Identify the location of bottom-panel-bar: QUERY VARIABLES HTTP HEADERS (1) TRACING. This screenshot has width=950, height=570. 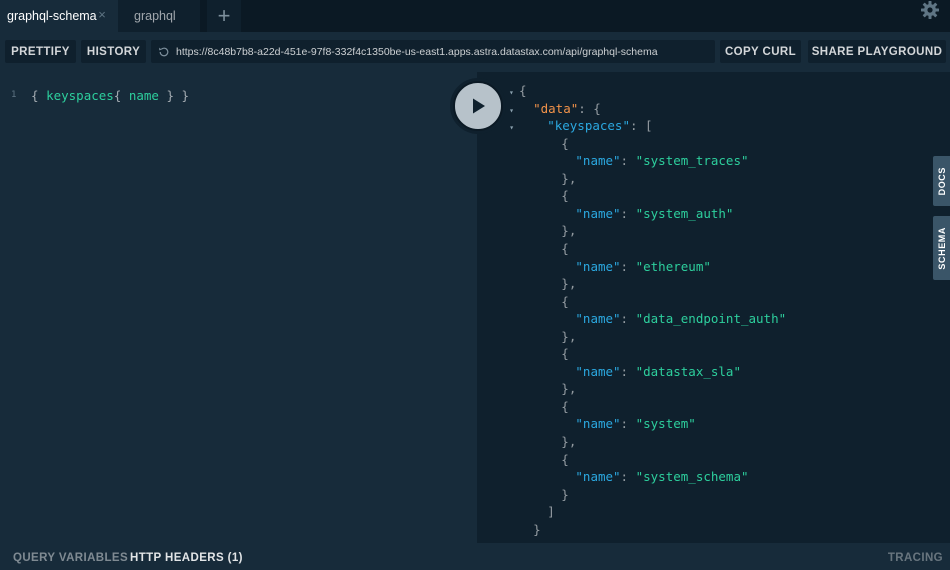
(475, 556).